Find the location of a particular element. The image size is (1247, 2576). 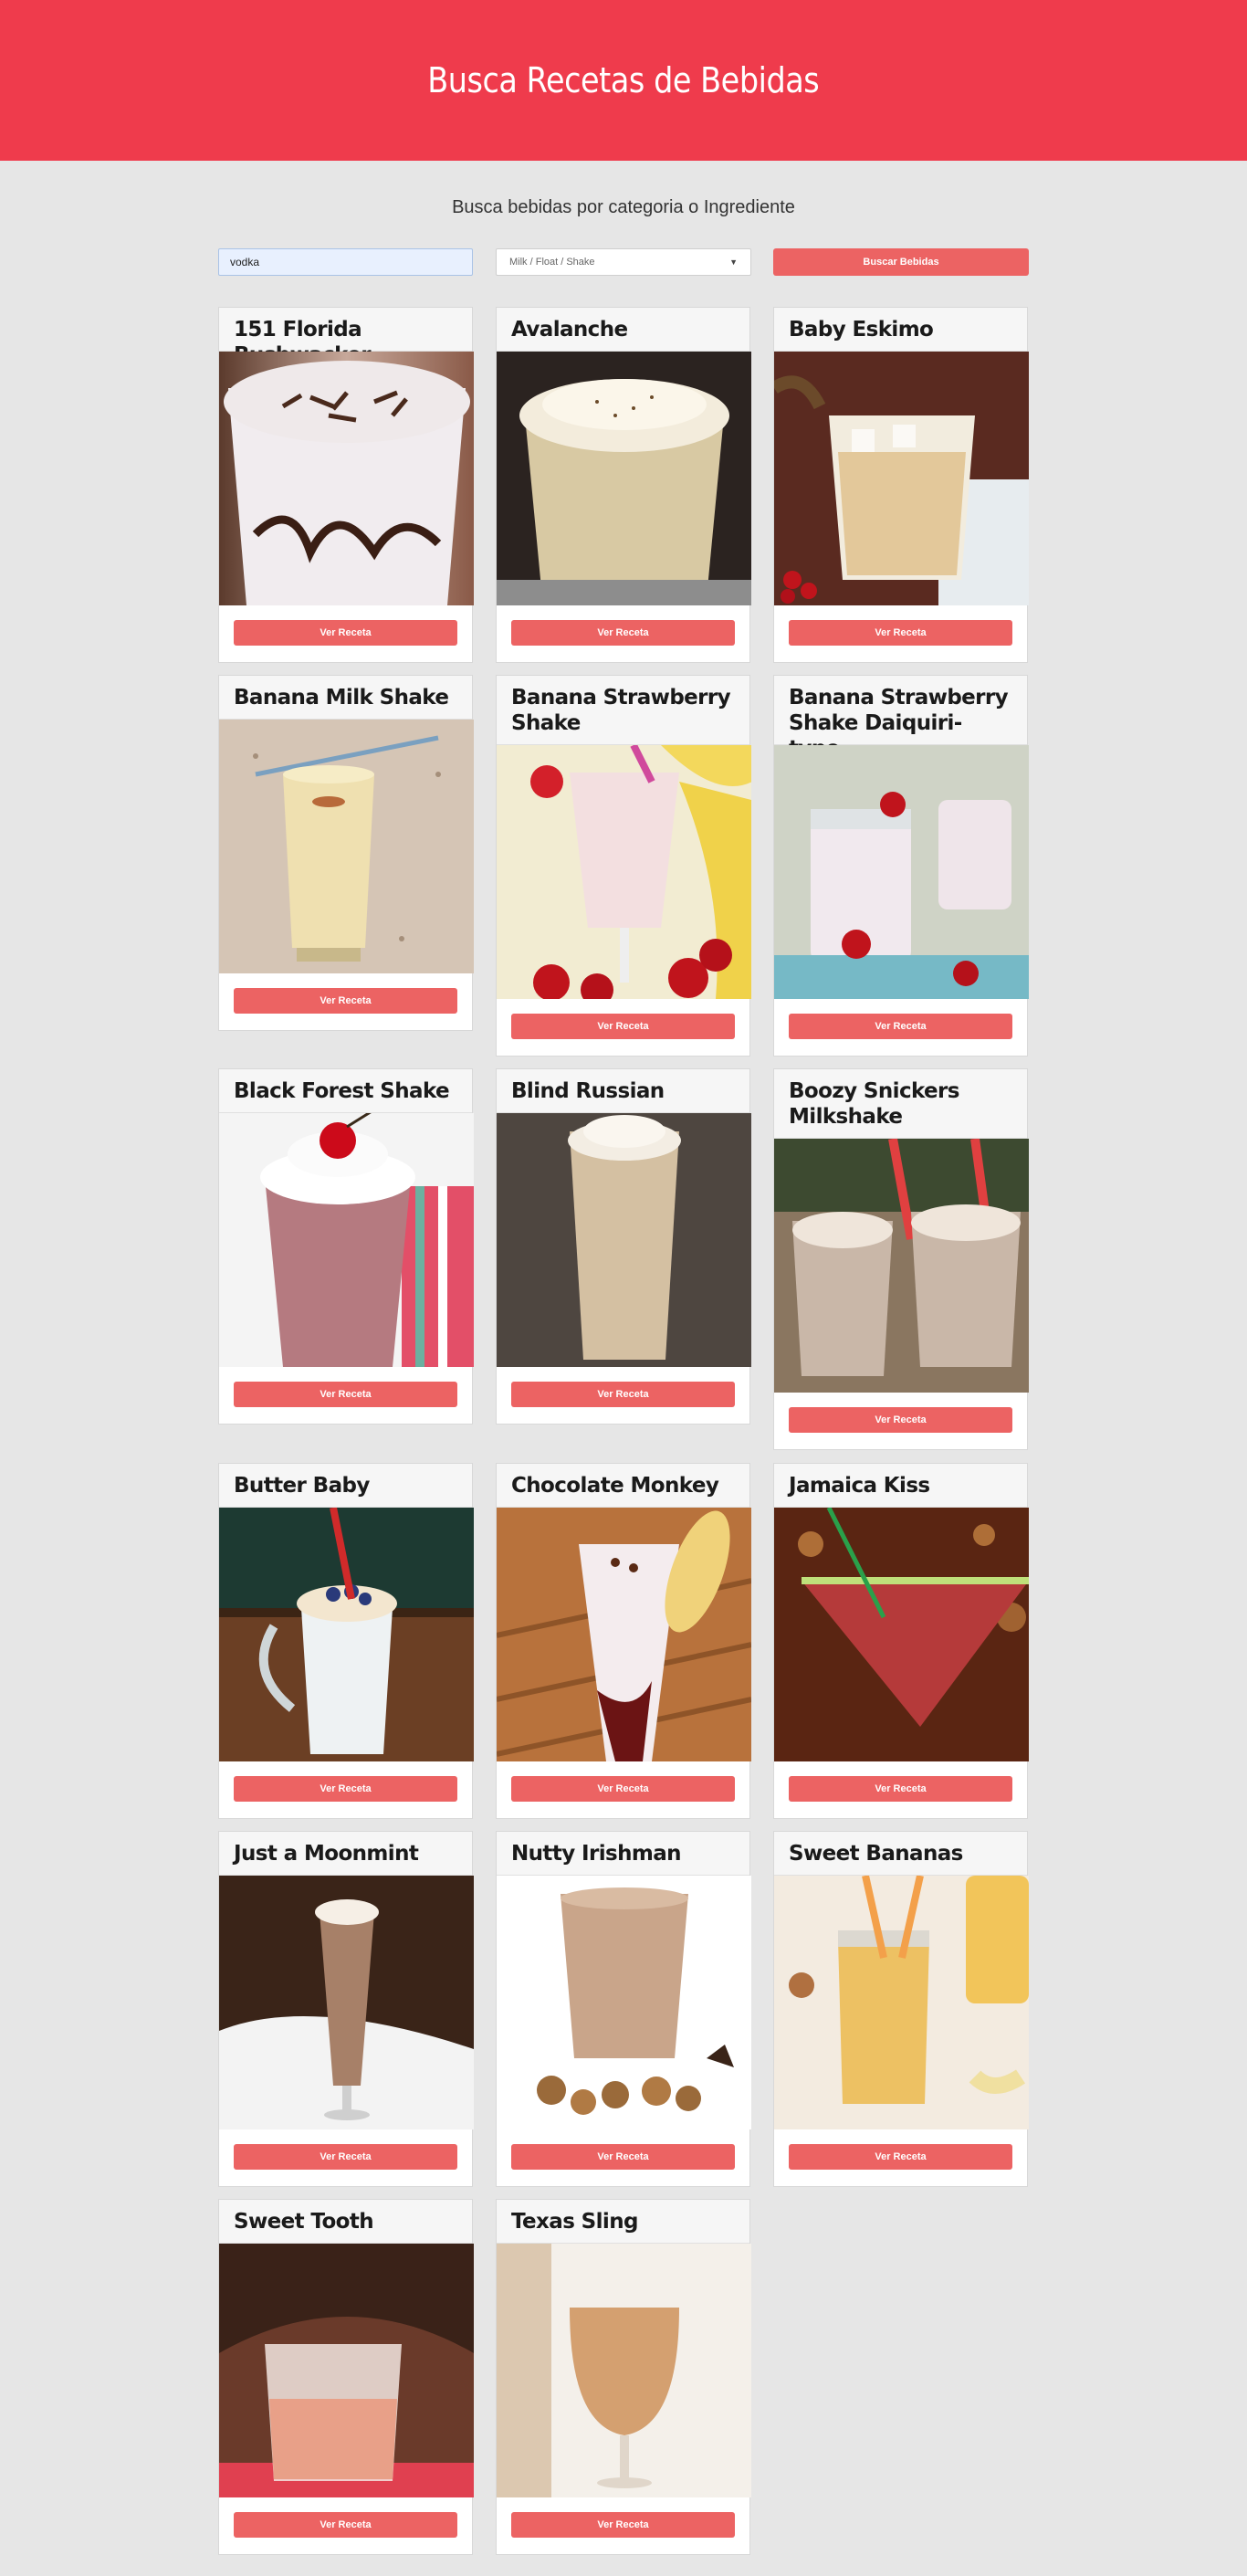

drink-card: Boozy Snickers Milkshake Ver Receta is located at coordinates (901, 1259).